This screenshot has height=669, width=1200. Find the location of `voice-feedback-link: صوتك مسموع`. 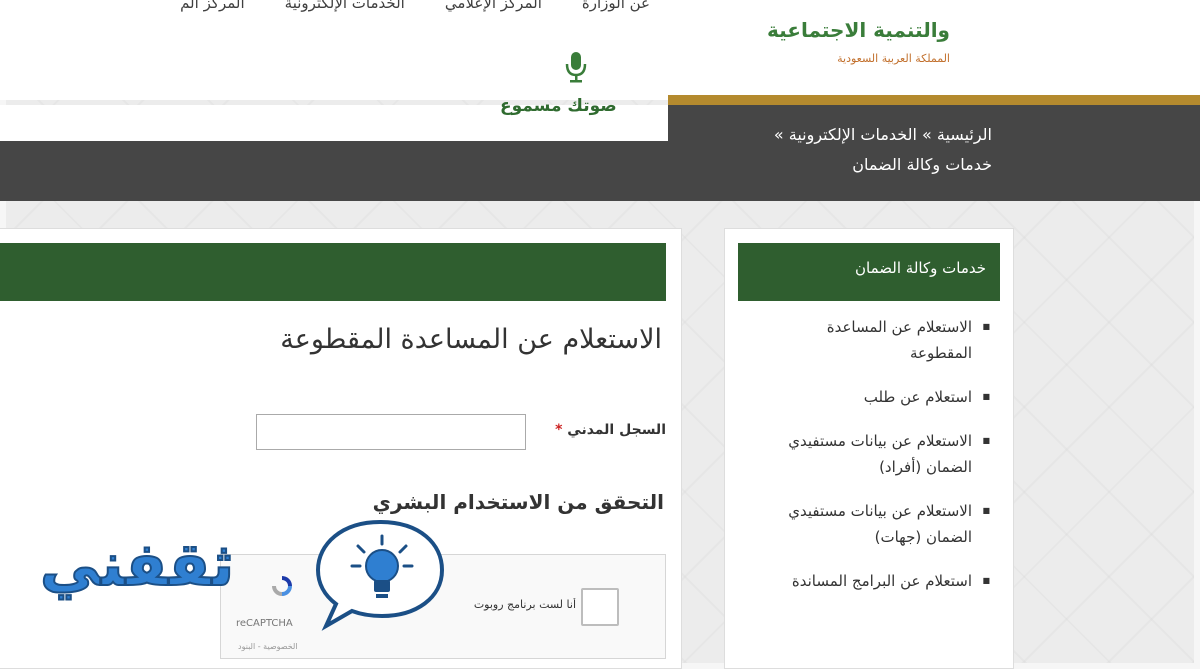

voice-feedback-link: صوتك مسموع is located at coordinates (558, 106).